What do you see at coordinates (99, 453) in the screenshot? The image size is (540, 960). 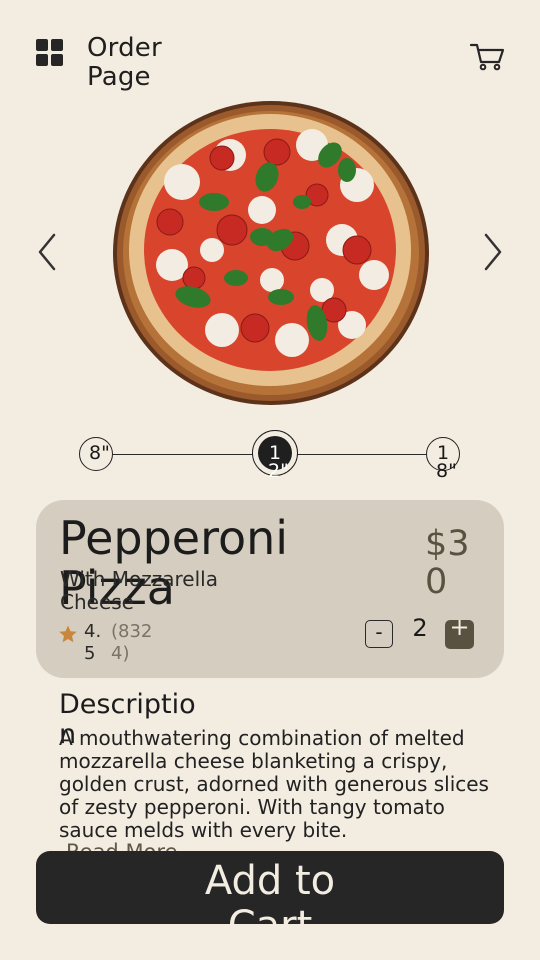 I see `size-label: 8"` at bounding box center [99, 453].